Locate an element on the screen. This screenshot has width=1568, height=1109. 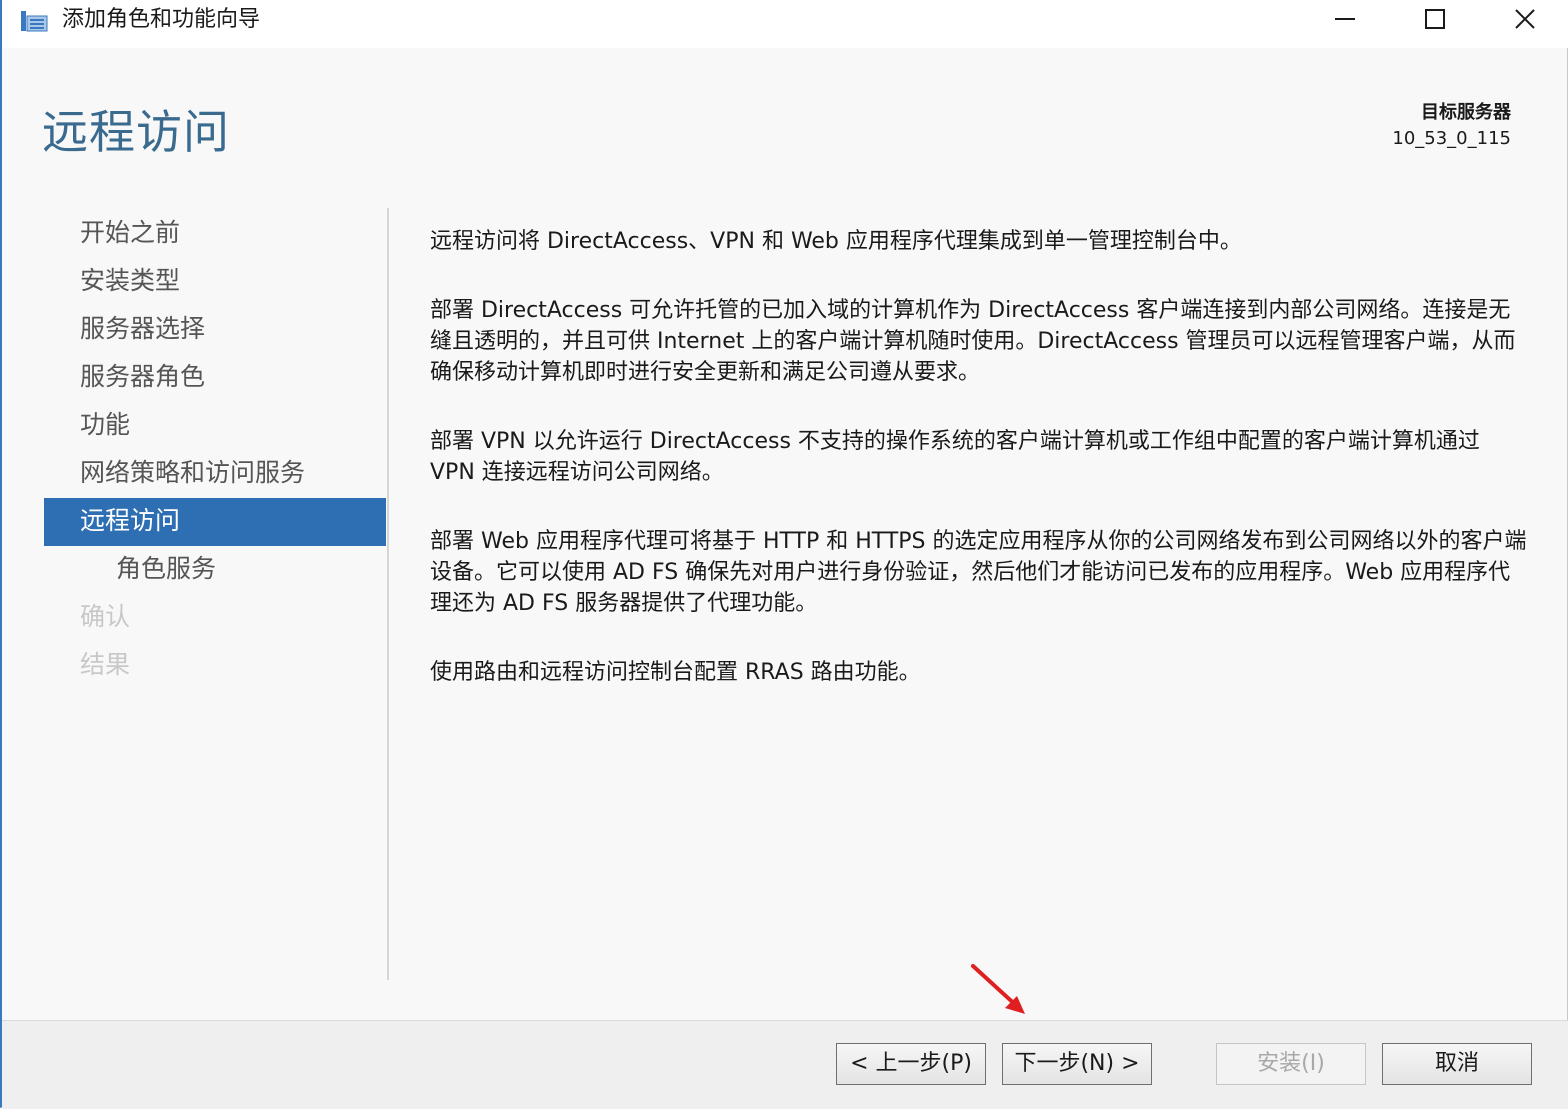
cancel-button: 取消 is located at coordinates (1457, 1064).